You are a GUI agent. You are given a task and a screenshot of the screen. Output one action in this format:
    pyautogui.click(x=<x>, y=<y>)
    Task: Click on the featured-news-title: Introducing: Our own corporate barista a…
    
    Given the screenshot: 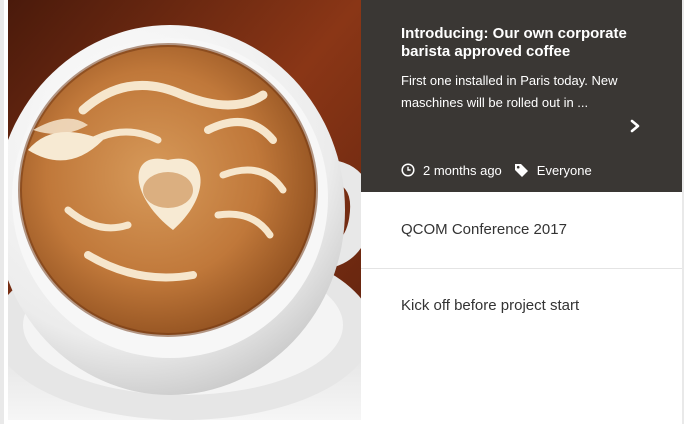 What is the action you would take?
    pyautogui.click(x=533, y=43)
    